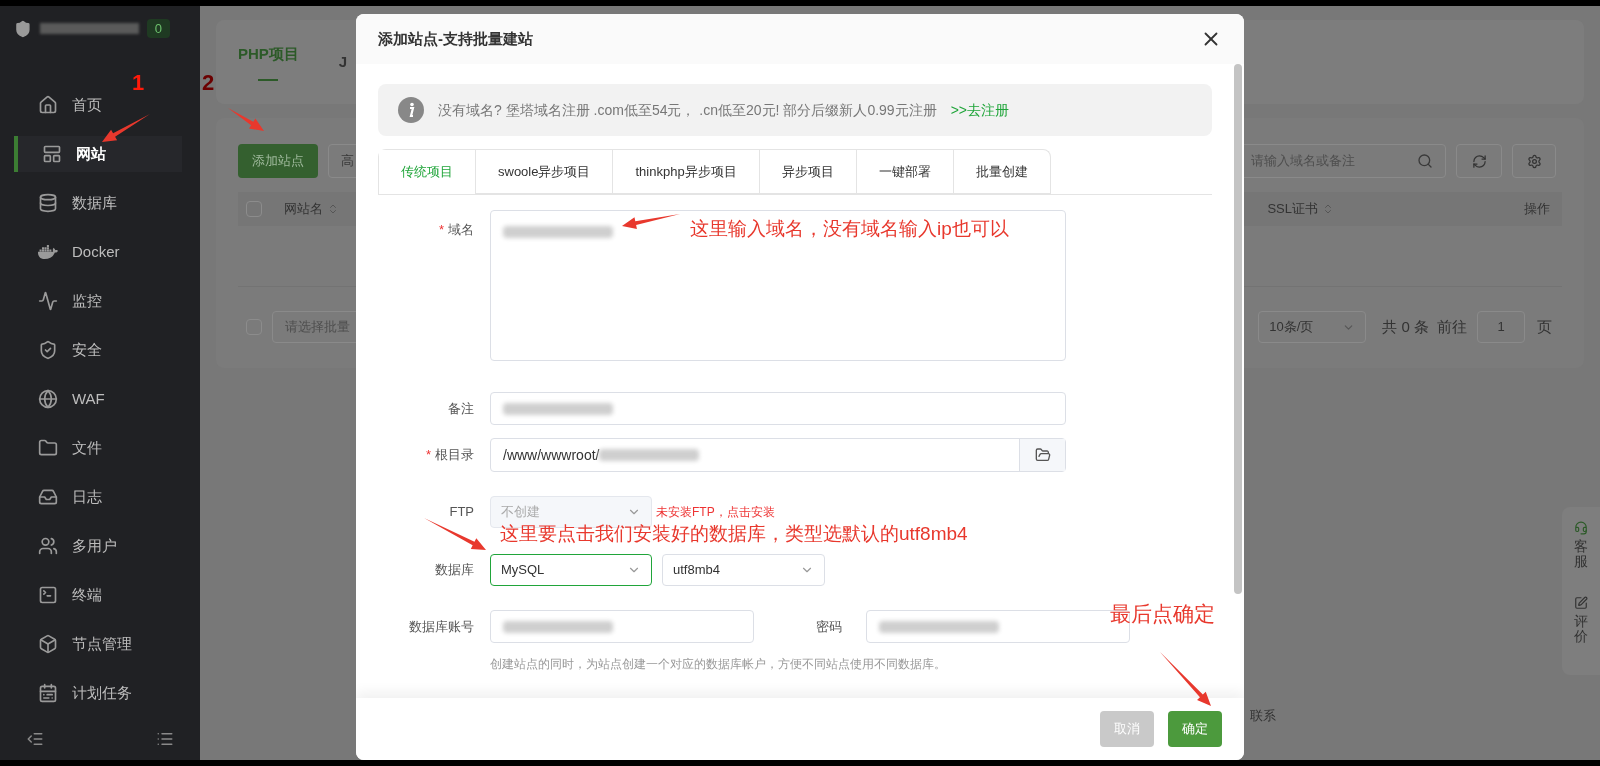  What do you see at coordinates (48, 595) in the screenshot?
I see `terminal-icon` at bounding box center [48, 595].